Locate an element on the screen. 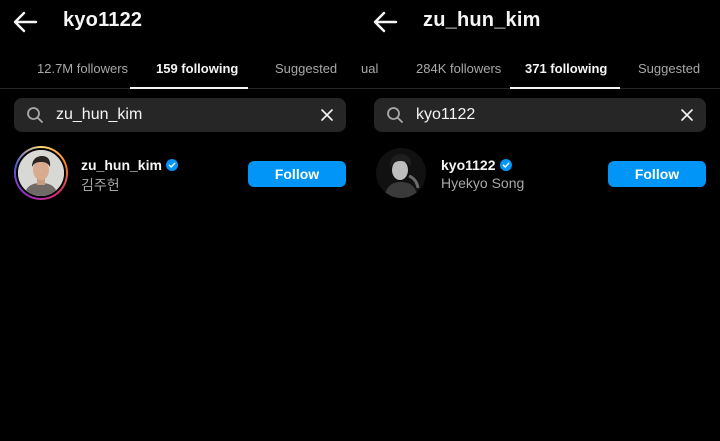 This screenshot has width=720, height=441. full-name: Hyekyo Song is located at coordinates (483, 183).